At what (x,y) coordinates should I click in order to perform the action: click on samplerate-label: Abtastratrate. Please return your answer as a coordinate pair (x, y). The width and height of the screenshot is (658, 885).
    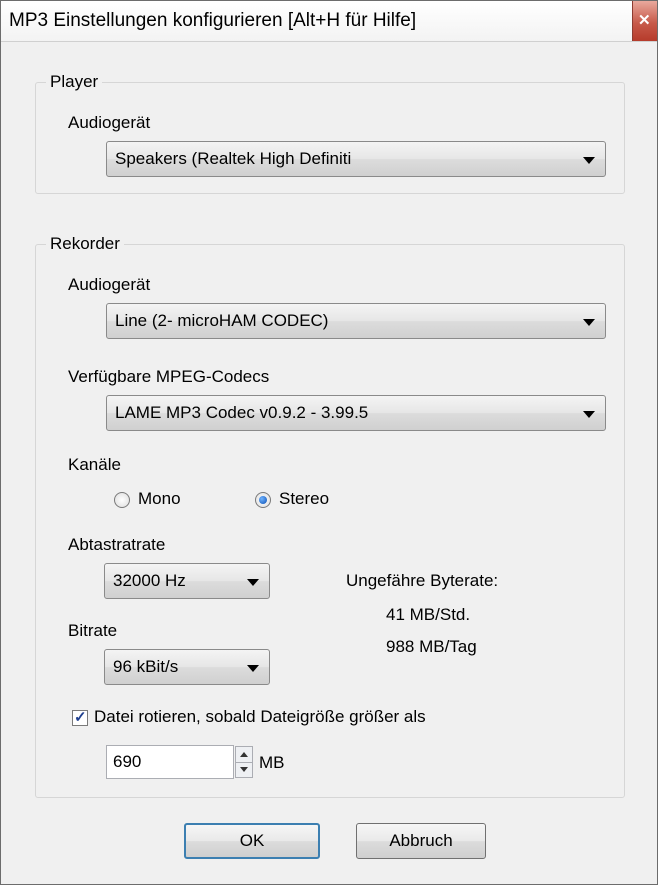
    Looking at the image, I should click on (117, 544).